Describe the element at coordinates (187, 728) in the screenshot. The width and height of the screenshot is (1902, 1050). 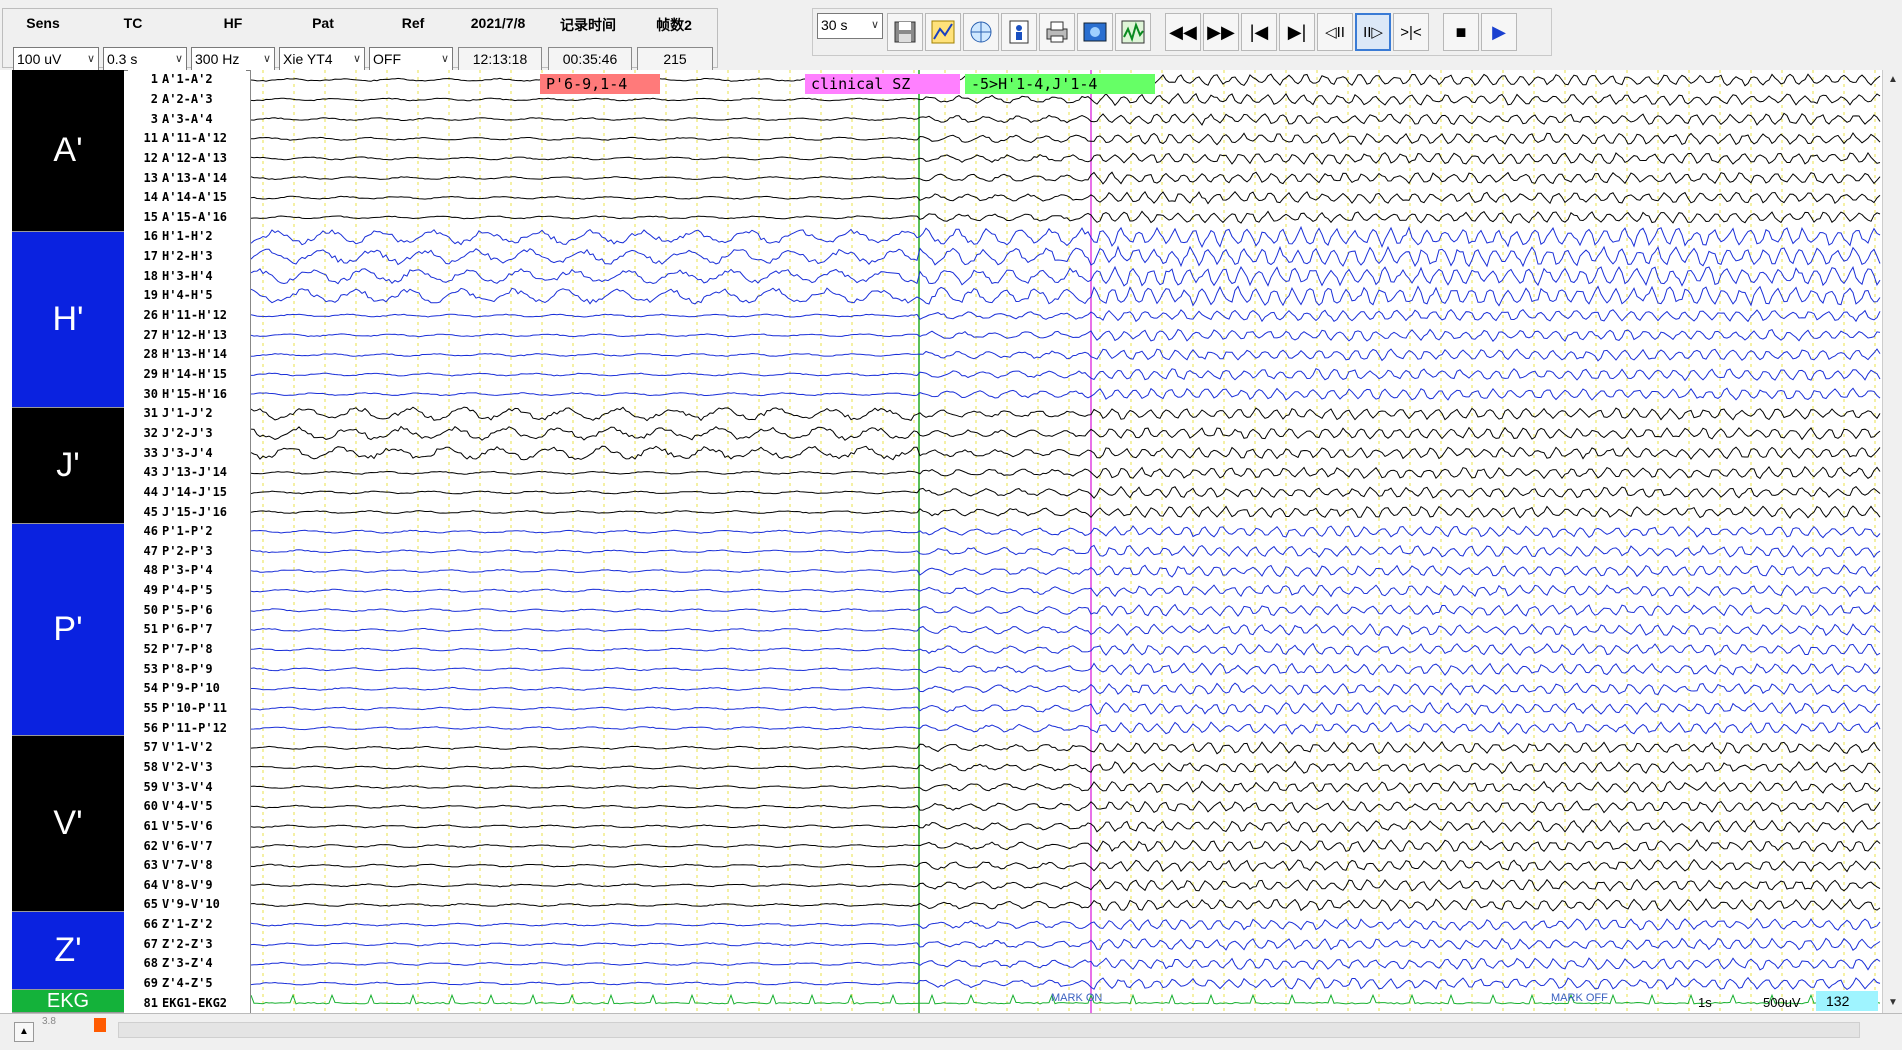
I see `channel-label: 56 P'11-P'12` at that location.